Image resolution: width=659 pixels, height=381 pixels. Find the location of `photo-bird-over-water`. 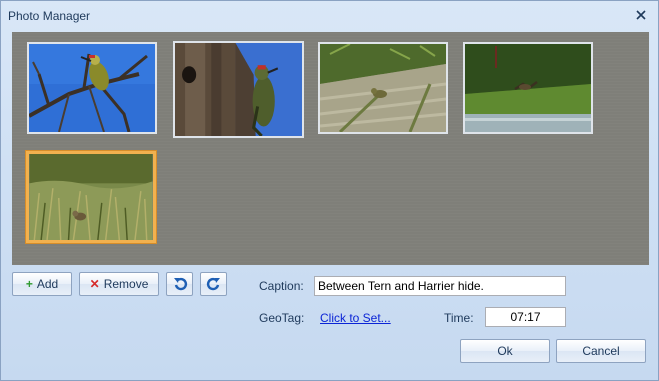

photo-bird-over-water is located at coordinates (528, 88).